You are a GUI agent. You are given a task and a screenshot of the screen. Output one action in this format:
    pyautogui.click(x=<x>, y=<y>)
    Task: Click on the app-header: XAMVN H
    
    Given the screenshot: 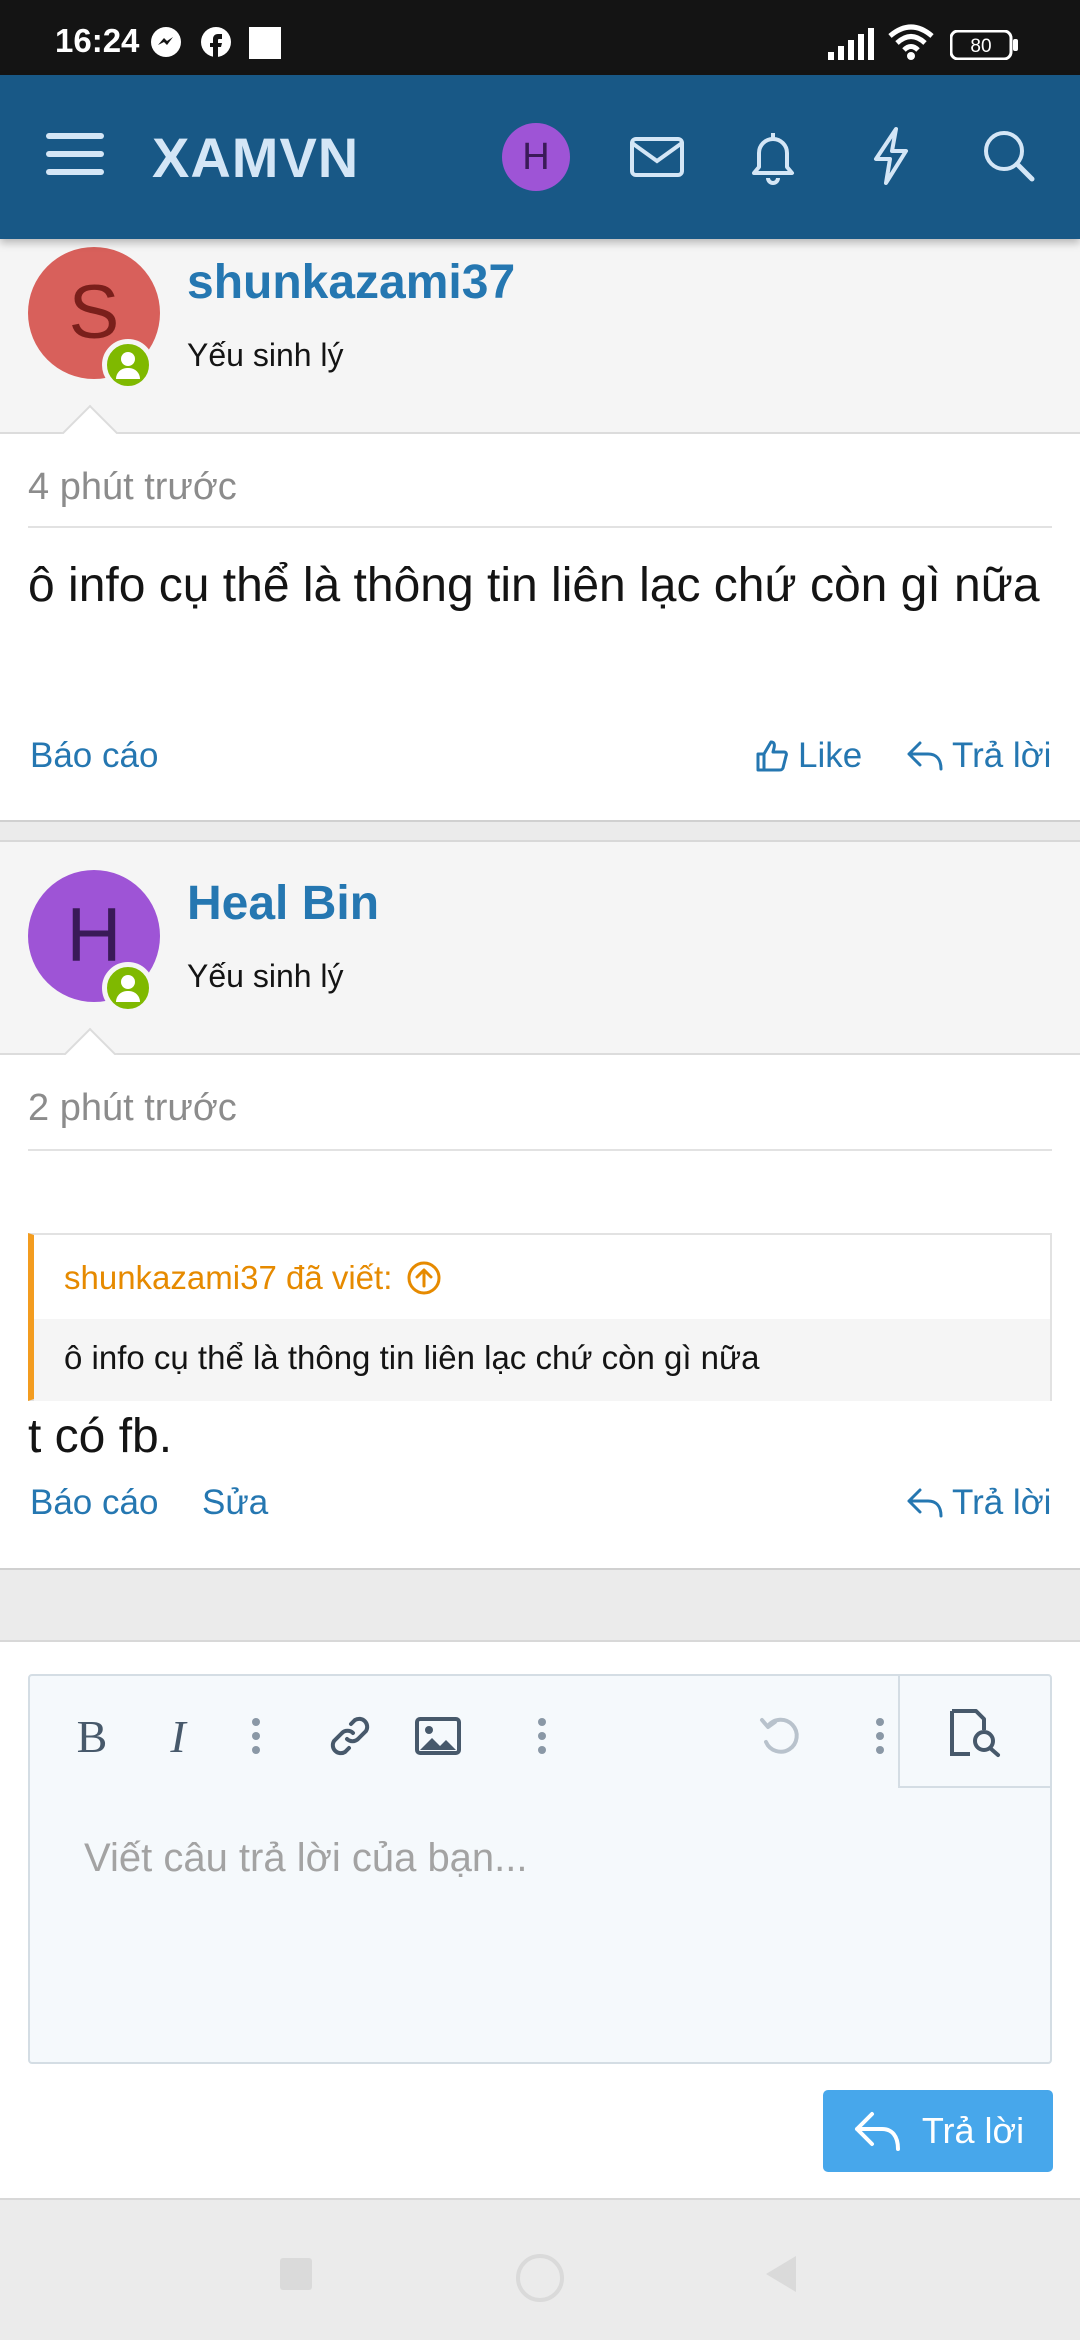 What is the action you would take?
    pyautogui.click(x=540, y=157)
    